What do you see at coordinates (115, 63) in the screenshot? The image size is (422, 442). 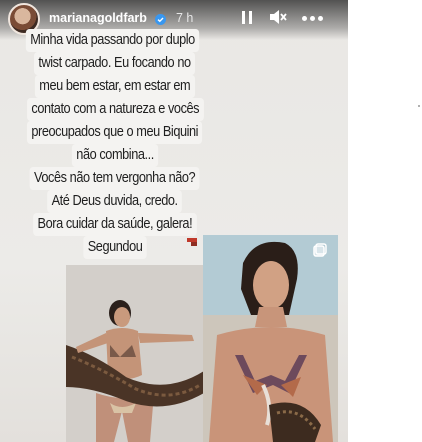 I see `caption-line: twist carpado. Eu focando no` at bounding box center [115, 63].